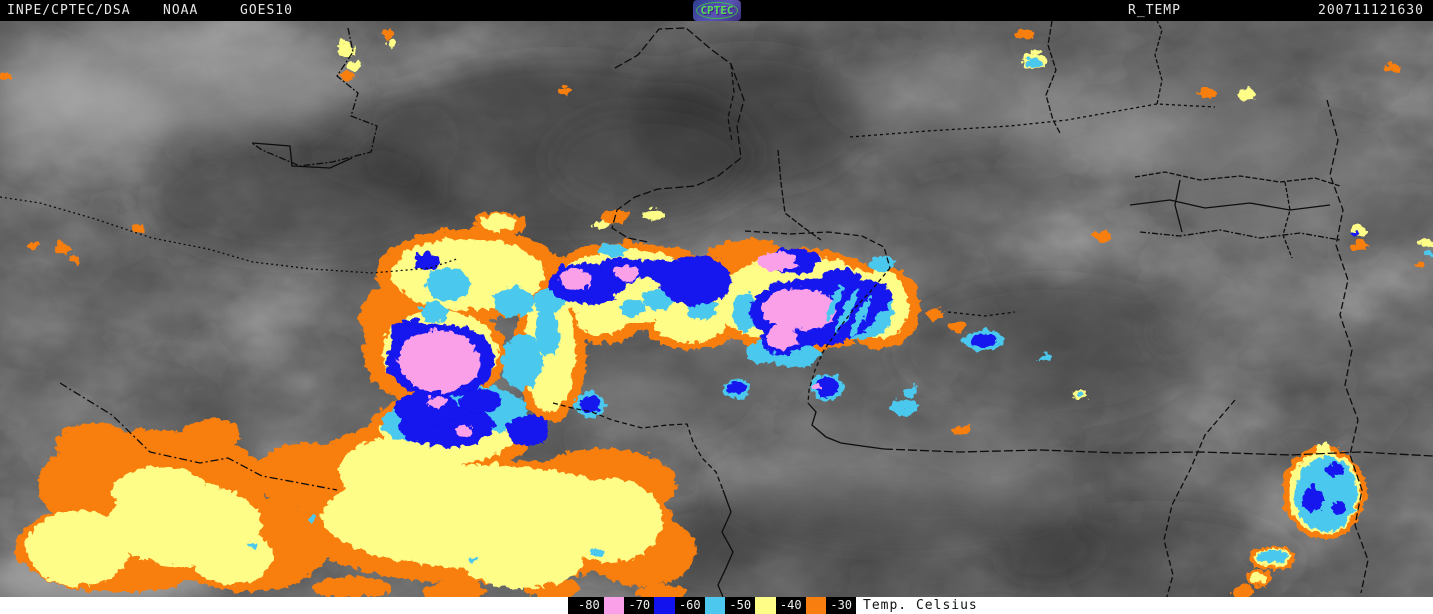 The height and width of the screenshot is (614, 1433). I want to click on legend-label--60: -60, so click(689, 605).